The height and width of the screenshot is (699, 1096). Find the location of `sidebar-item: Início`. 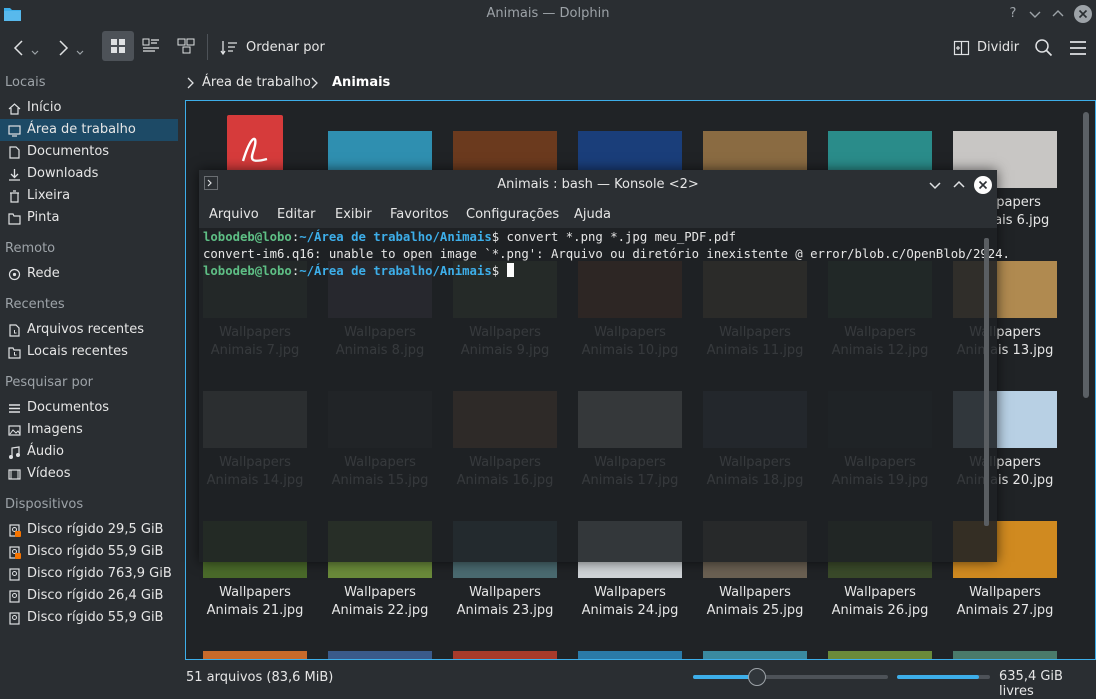

sidebar-item: Início is located at coordinates (89, 108).